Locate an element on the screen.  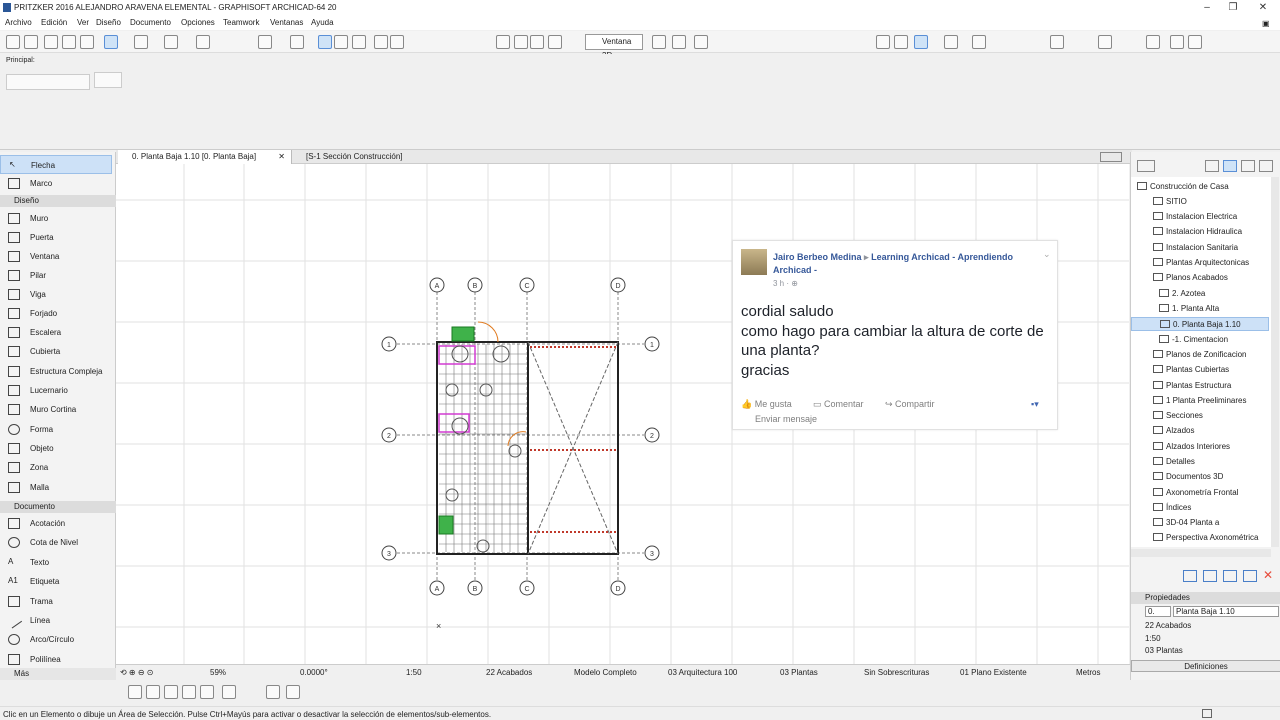
zoom-controls-icon: ⟲ ⊕ ⊖ ⊙ is located at coordinates (136, 672).